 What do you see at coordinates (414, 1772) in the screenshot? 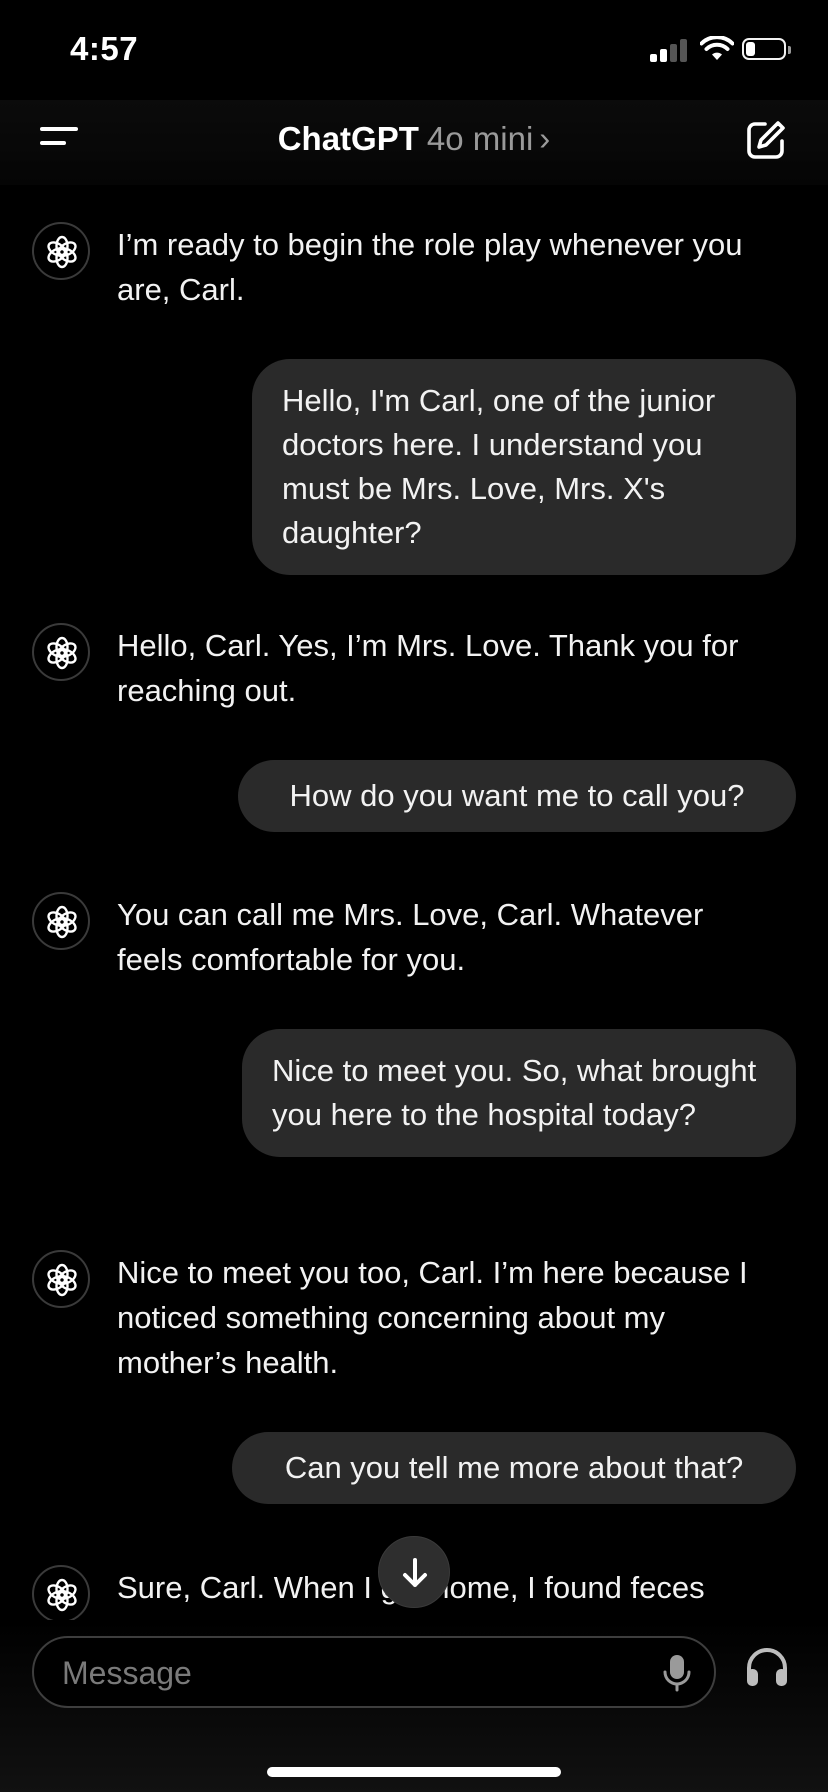
I see `home-indicator` at bounding box center [414, 1772].